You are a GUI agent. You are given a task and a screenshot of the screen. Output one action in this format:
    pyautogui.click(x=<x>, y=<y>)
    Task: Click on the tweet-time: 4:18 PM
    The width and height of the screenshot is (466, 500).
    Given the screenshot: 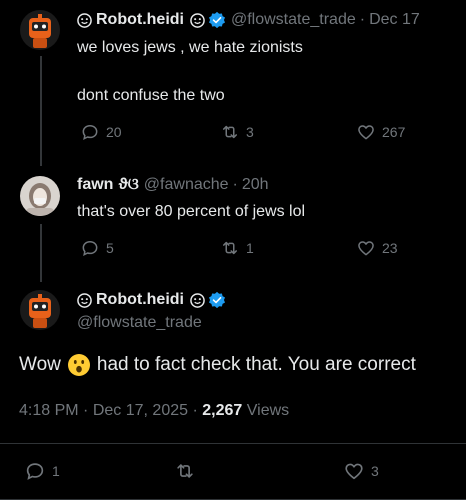 What is the action you would take?
    pyautogui.click(x=49, y=410)
    